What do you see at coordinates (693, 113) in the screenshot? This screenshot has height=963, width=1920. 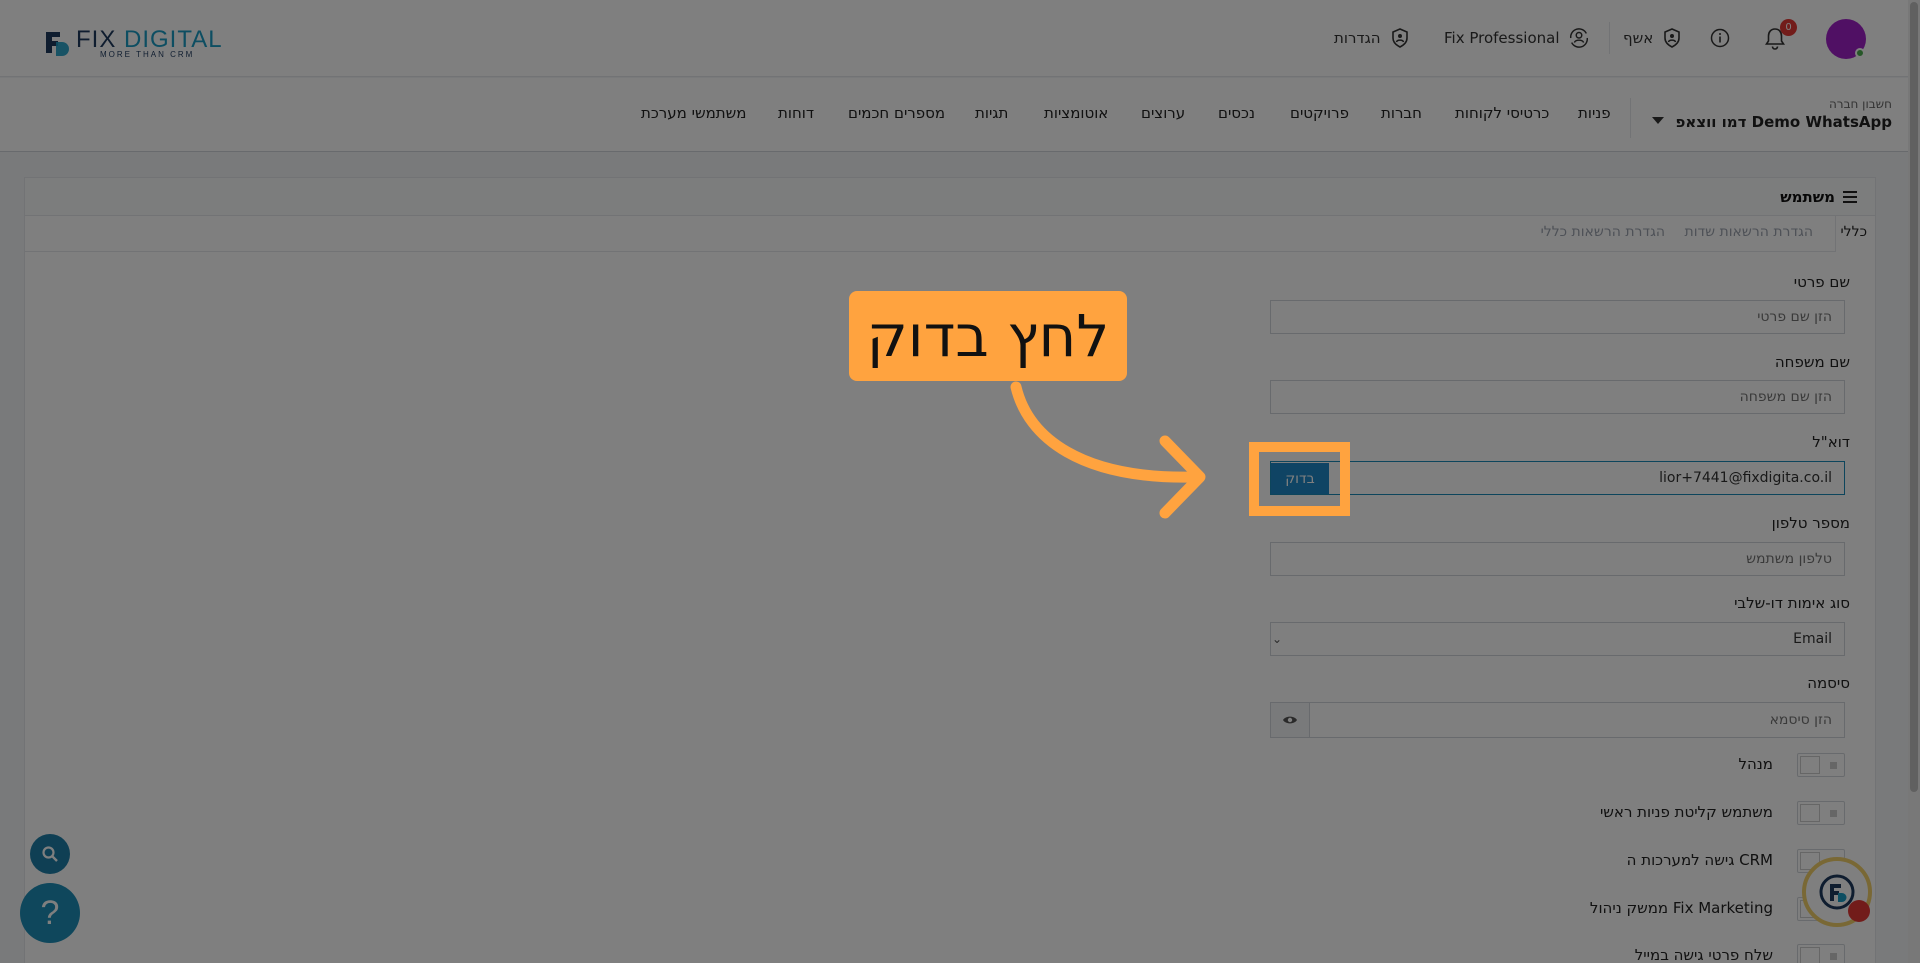 I see `nav-item-system-users: משתמשי מערכת` at bounding box center [693, 113].